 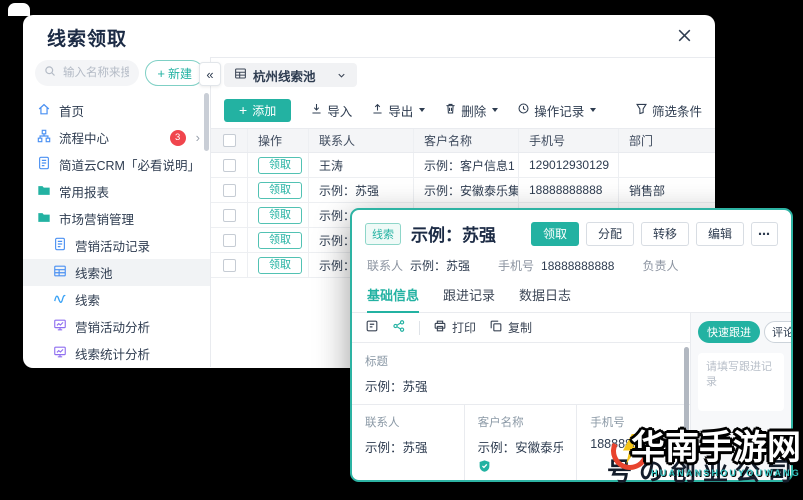 What do you see at coordinates (521, 442) in the screenshot?
I see `field-customer: 客户名称 示例：安徽泰乐集团` at bounding box center [521, 442].